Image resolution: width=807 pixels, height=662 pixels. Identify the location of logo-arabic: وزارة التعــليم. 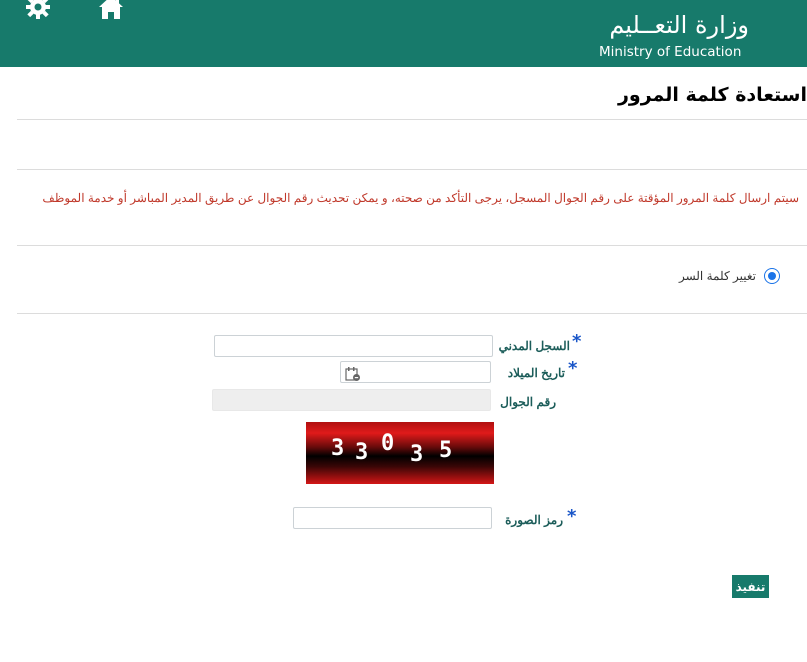
(679, 25).